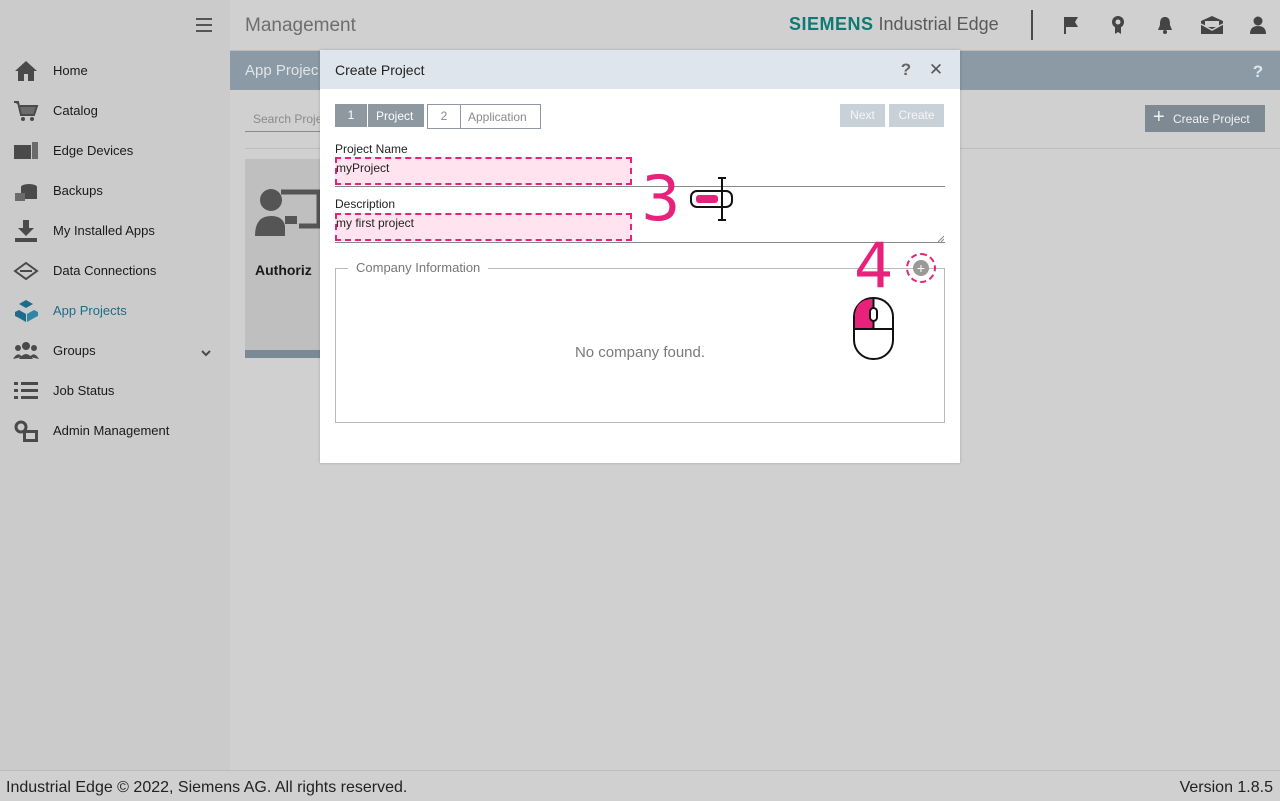 The width and height of the screenshot is (1280, 801). Describe the element at coordinates (288, 212) in the screenshot. I see `user-presentation-icon` at that location.